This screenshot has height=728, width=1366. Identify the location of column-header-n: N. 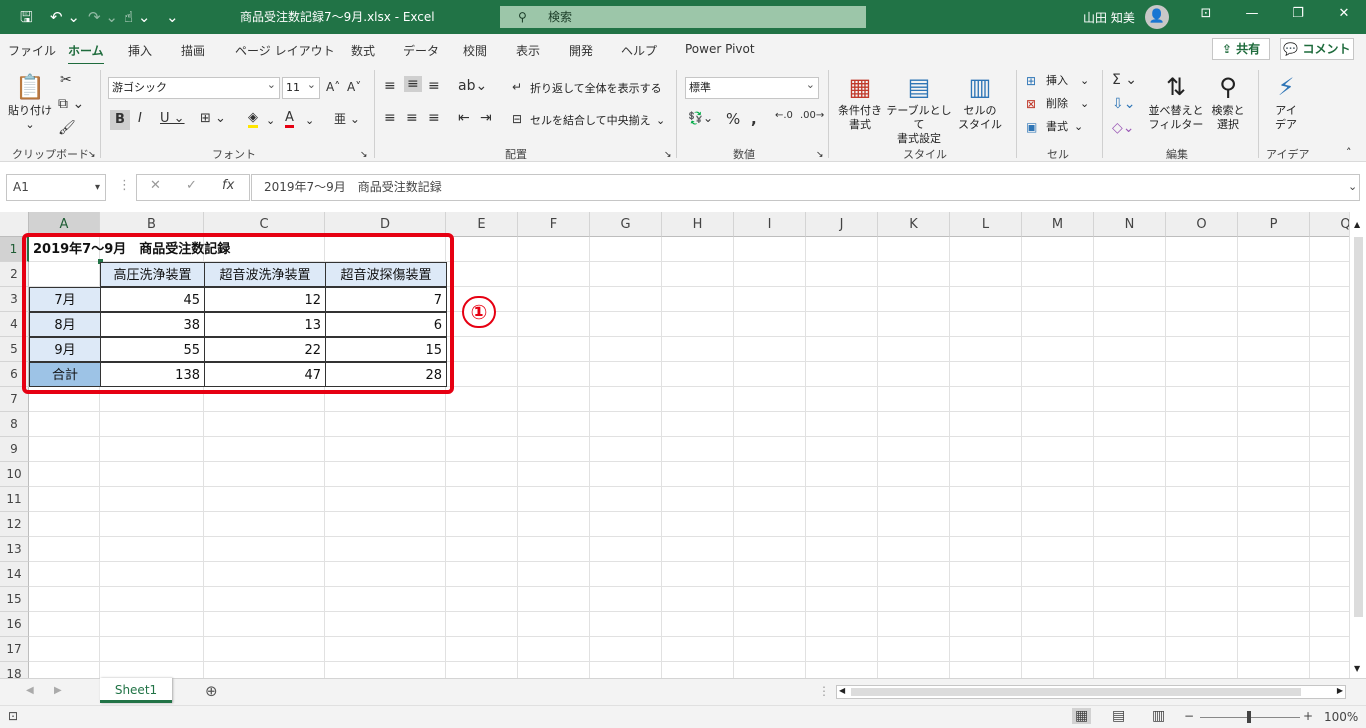
(1130, 224).